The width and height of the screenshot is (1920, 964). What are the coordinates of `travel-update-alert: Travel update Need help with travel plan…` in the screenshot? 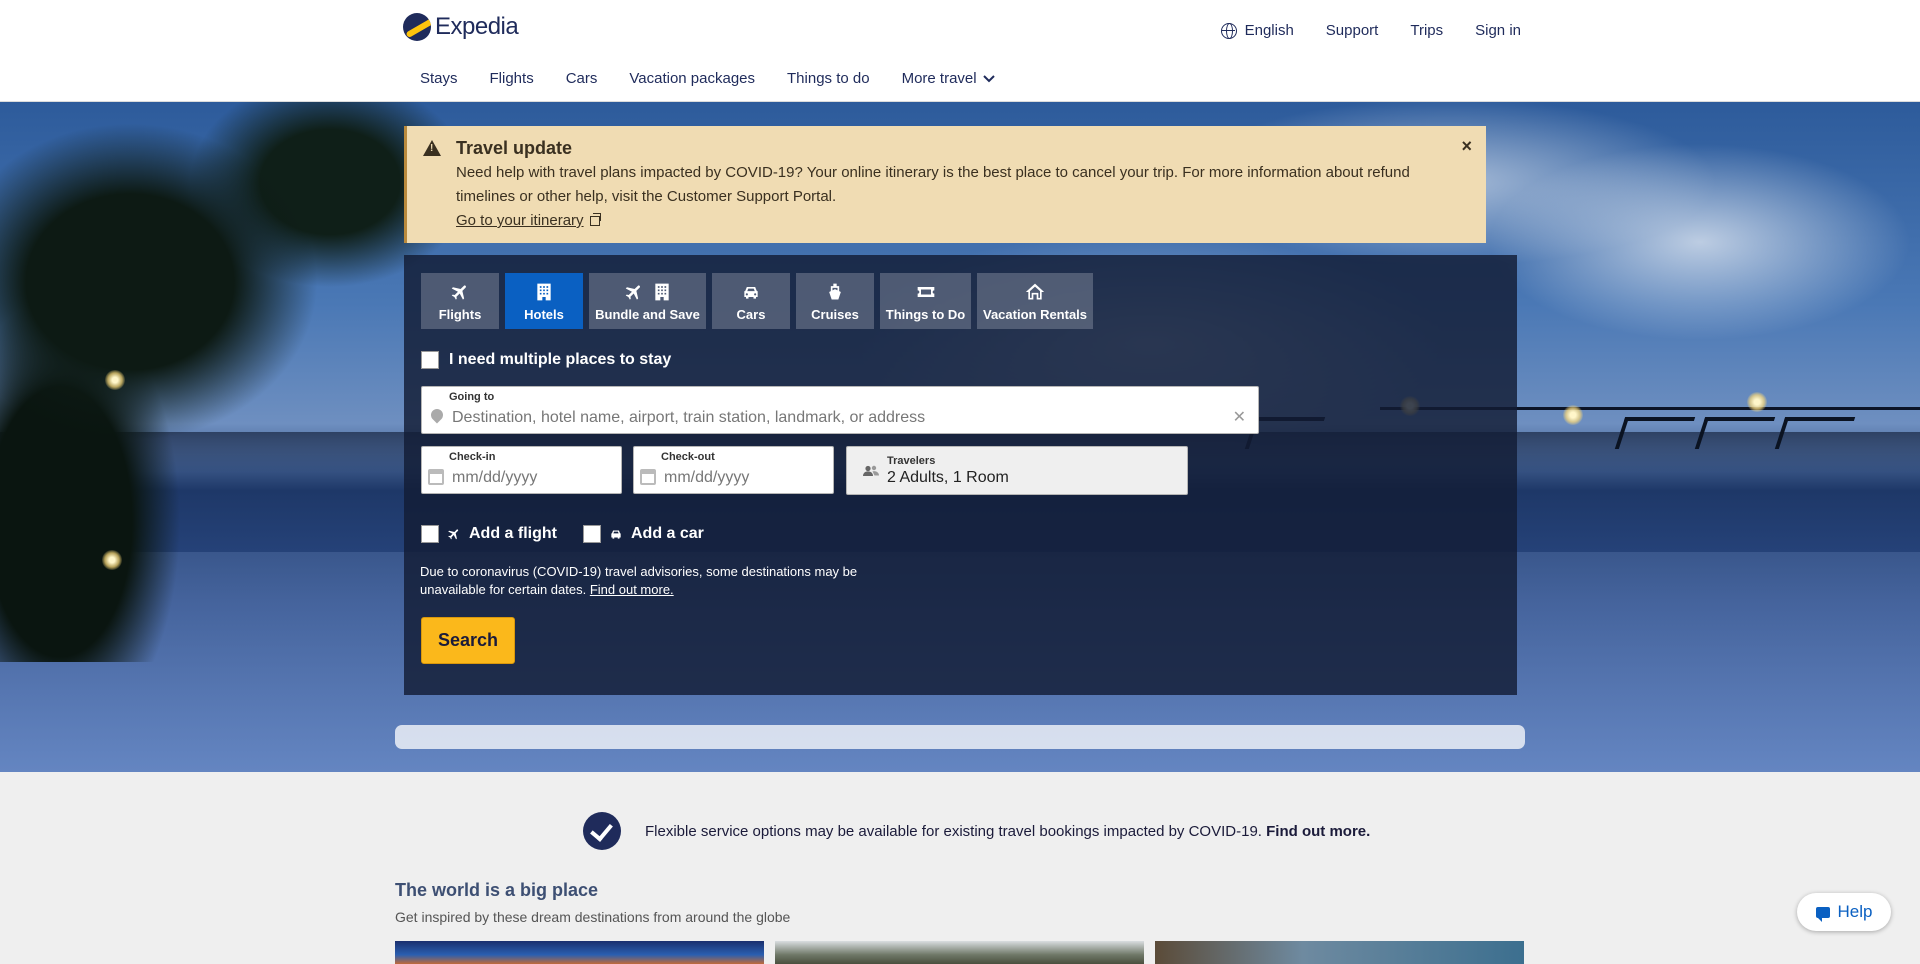 It's located at (945, 184).